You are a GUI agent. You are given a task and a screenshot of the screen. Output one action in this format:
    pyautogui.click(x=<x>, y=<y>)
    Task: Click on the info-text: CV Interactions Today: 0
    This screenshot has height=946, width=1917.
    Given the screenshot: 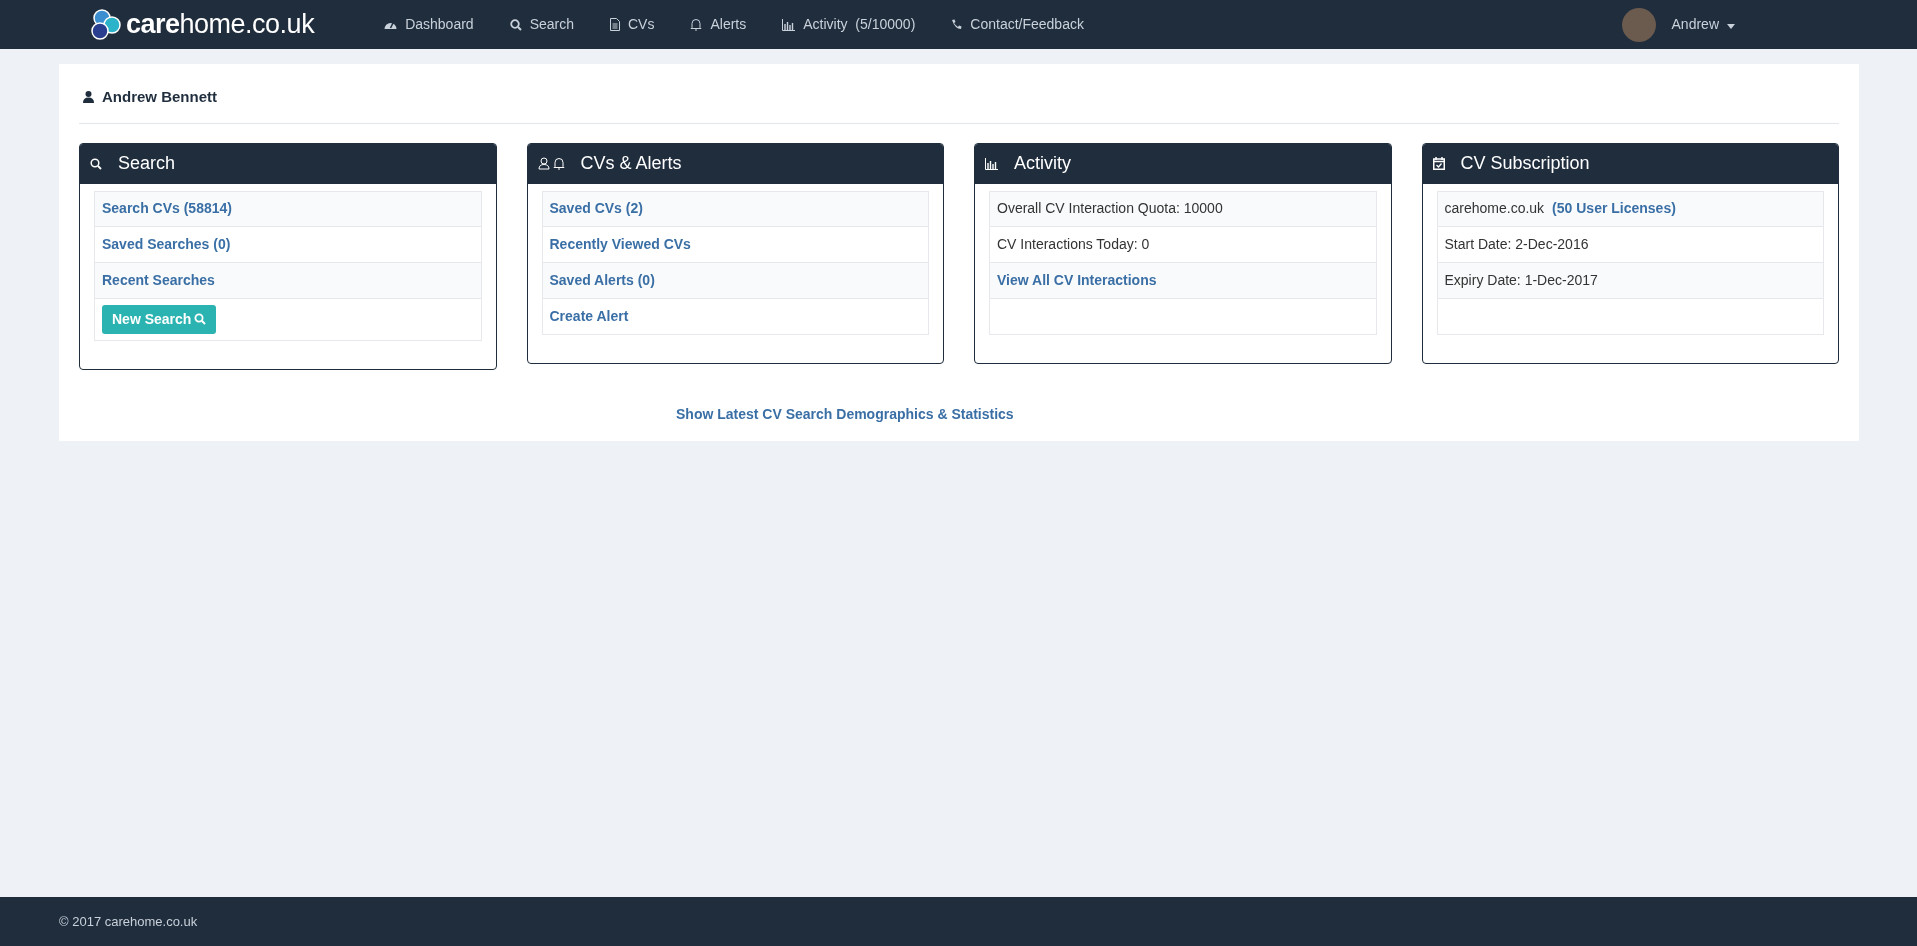 What is the action you would take?
    pyautogui.click(x=1073, y=244)
    